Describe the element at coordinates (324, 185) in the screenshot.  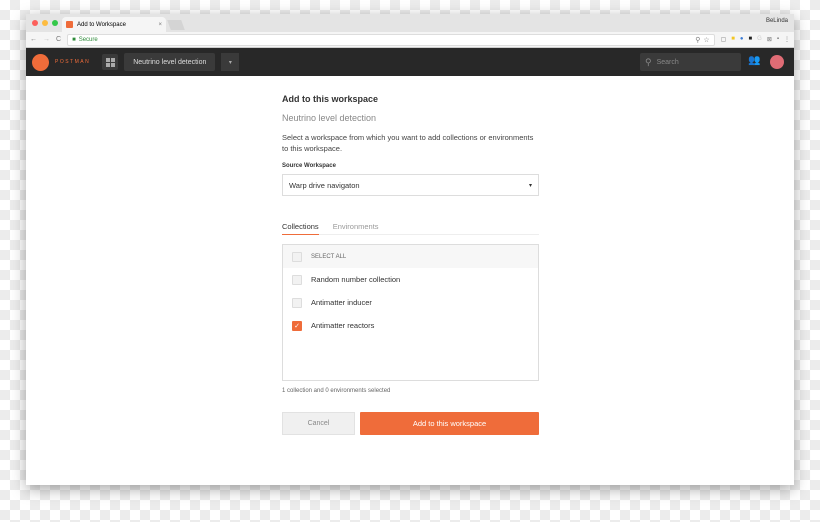
I see `selected-value: Warp drive navigaton` at that location.